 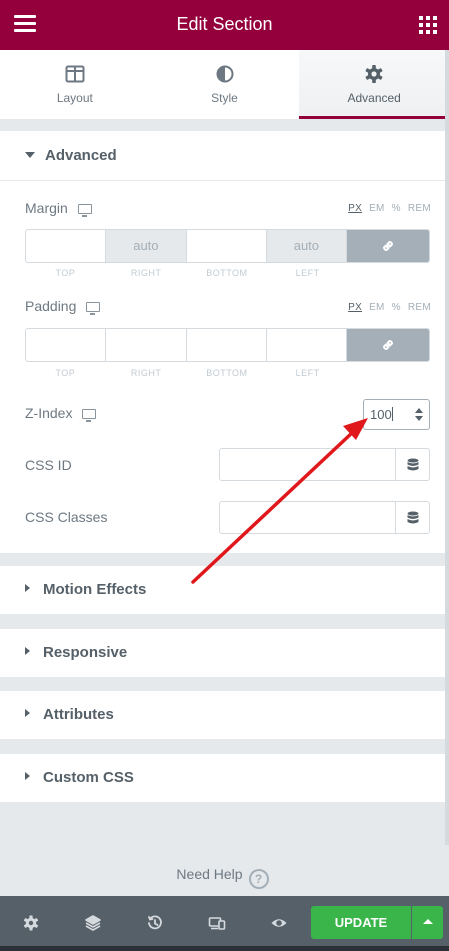 What do you see at coordinates (386, 307) in the screenshot?
I see `padding-units: PX EM% REM` at bounding box center [386, 307].